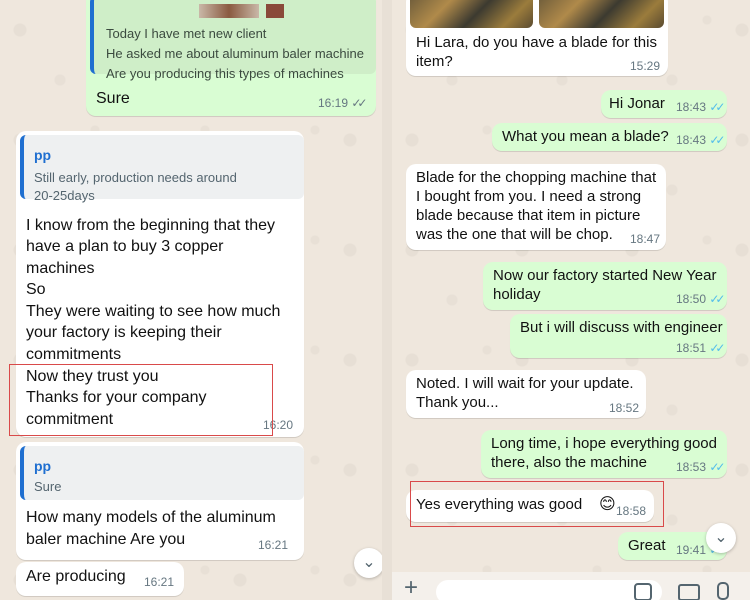 Image resolution: width=750 pixels, height=600 pixels. What do you see at coordinates (36, 289) in the screenshot?
I see `message-line: So` at bounding box center [36, 289].